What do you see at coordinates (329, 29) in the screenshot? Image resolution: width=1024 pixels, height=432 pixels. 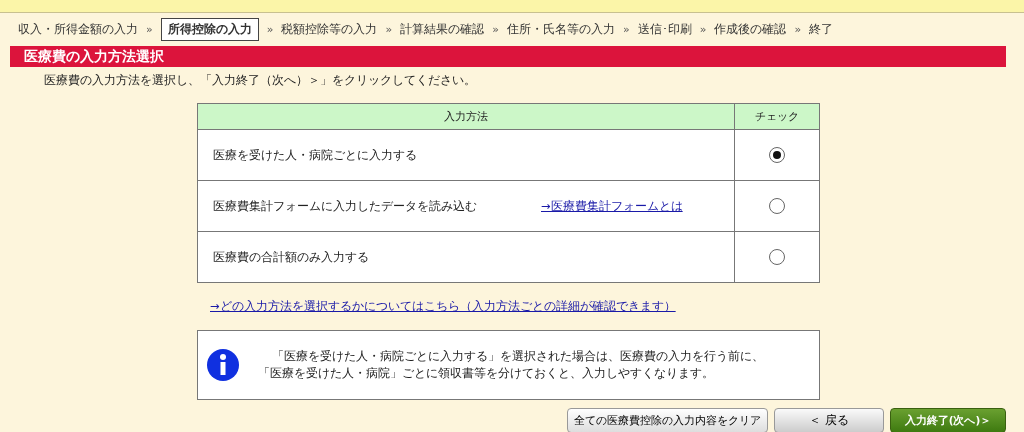 I see `step-label: 税額控除等の入力` at bounding box center [329, 29].